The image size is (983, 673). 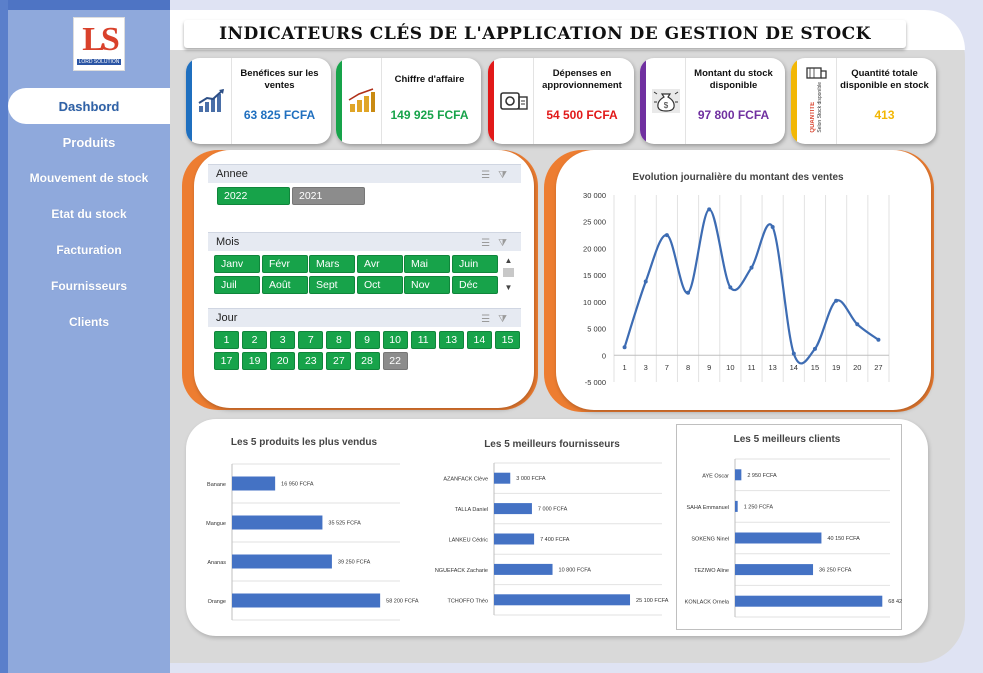 I want to click on kpi-label: Montant du stock disponible, so click(x=733, y=79).